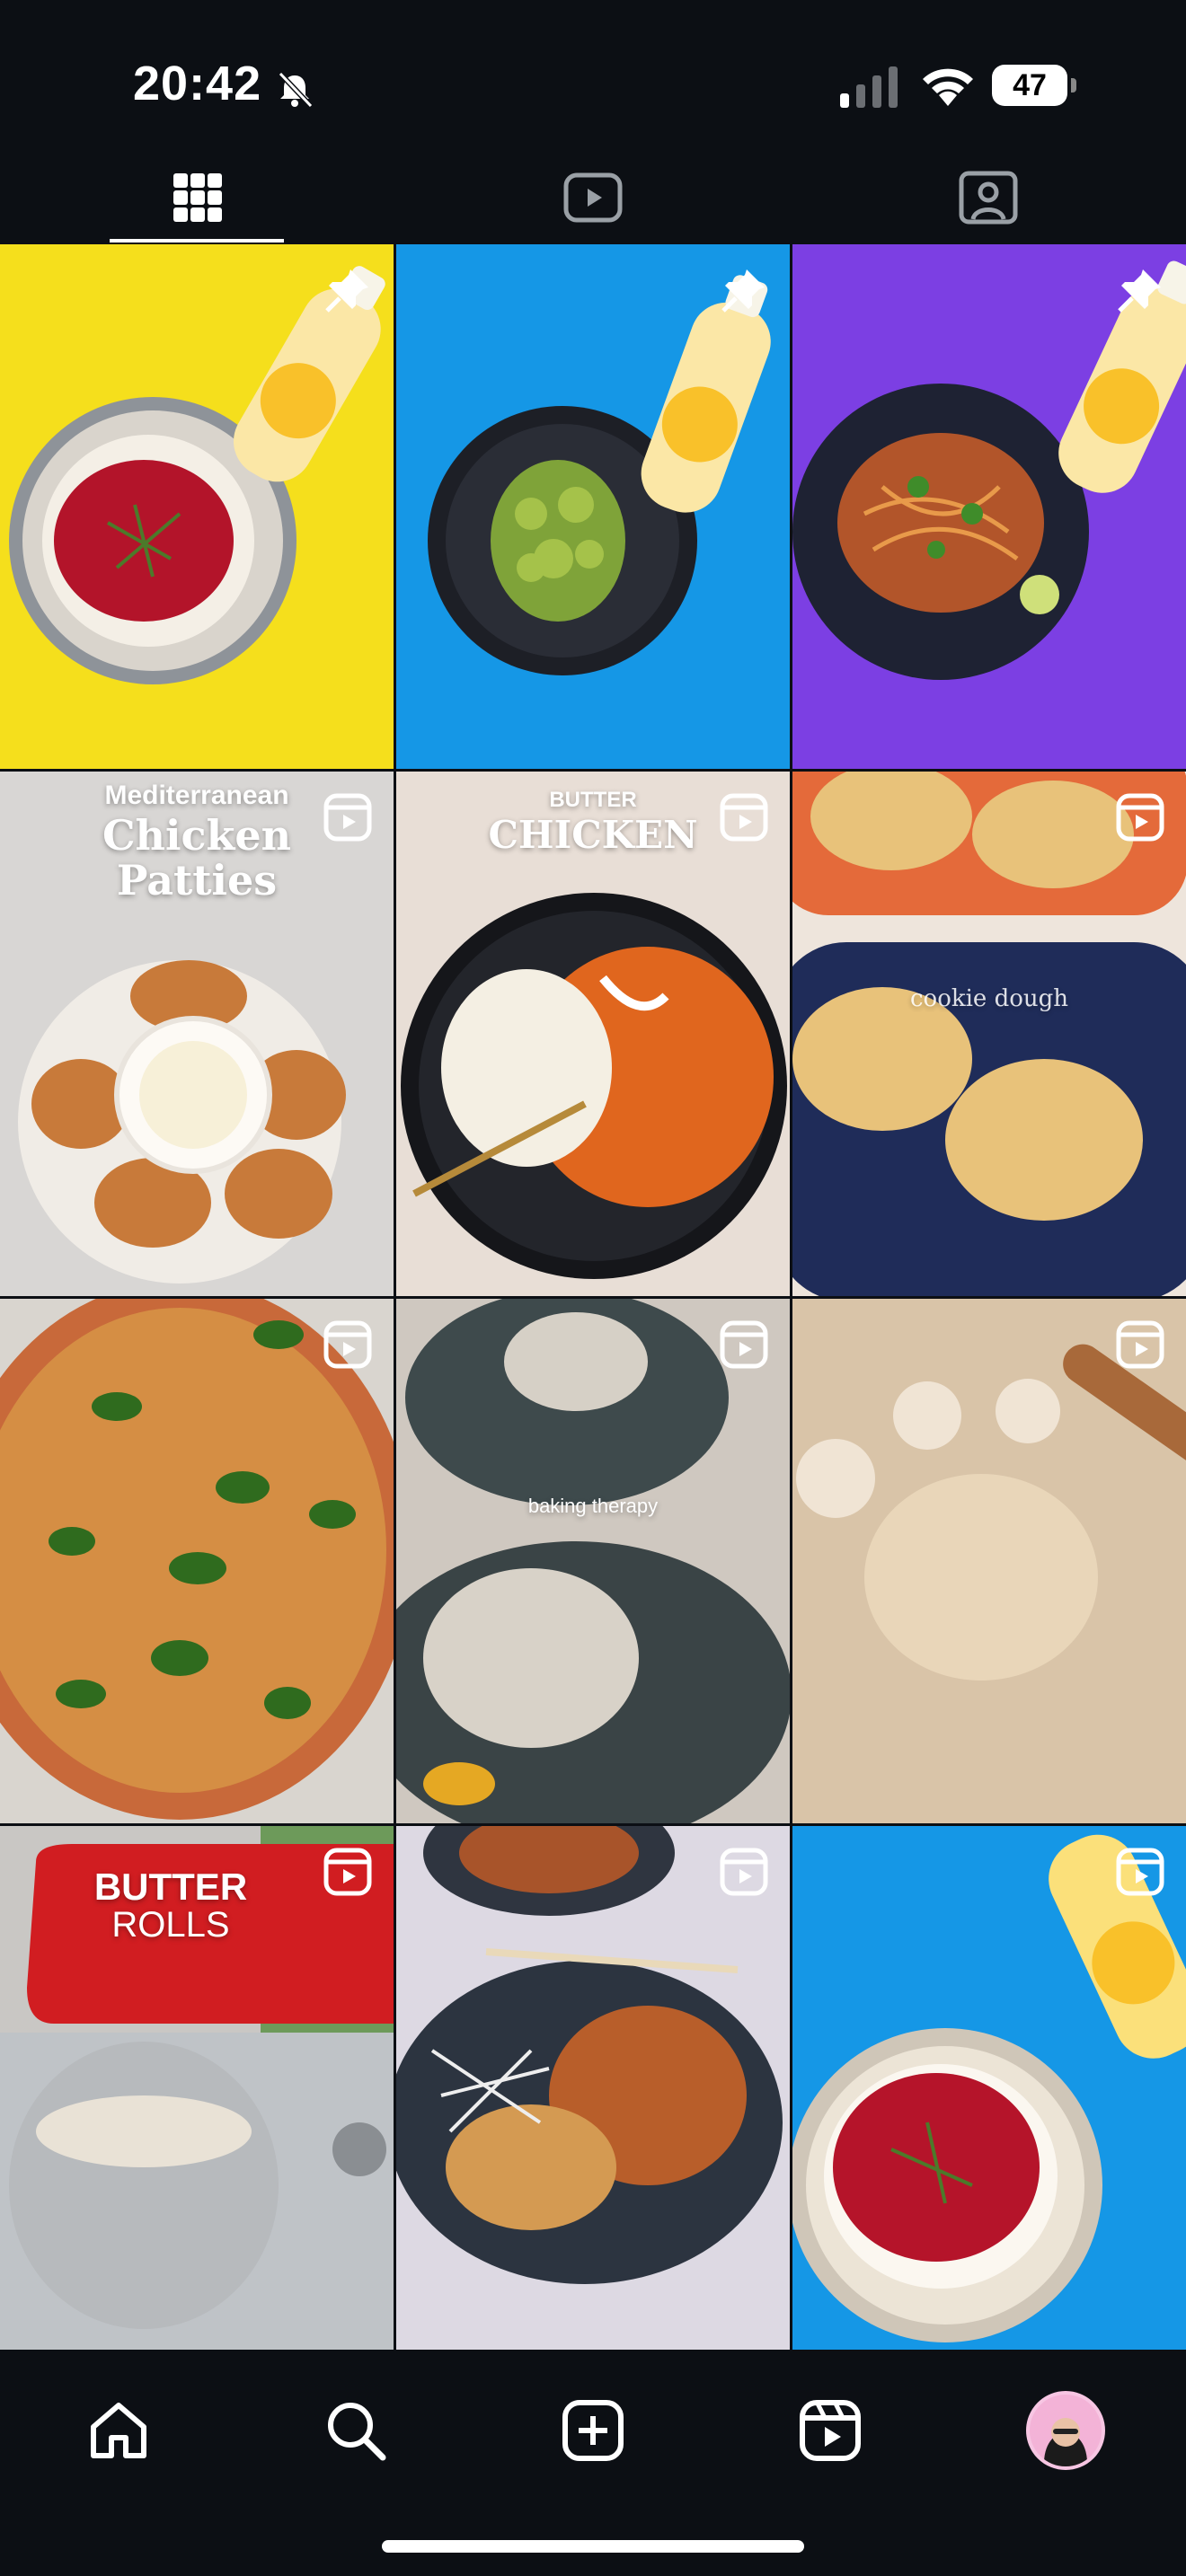 This screenshot has height=2576, width=1186. Describe the element at coordinates (593, 76) in the screenshot. I see `status-bar: 20:42 47` at that location.